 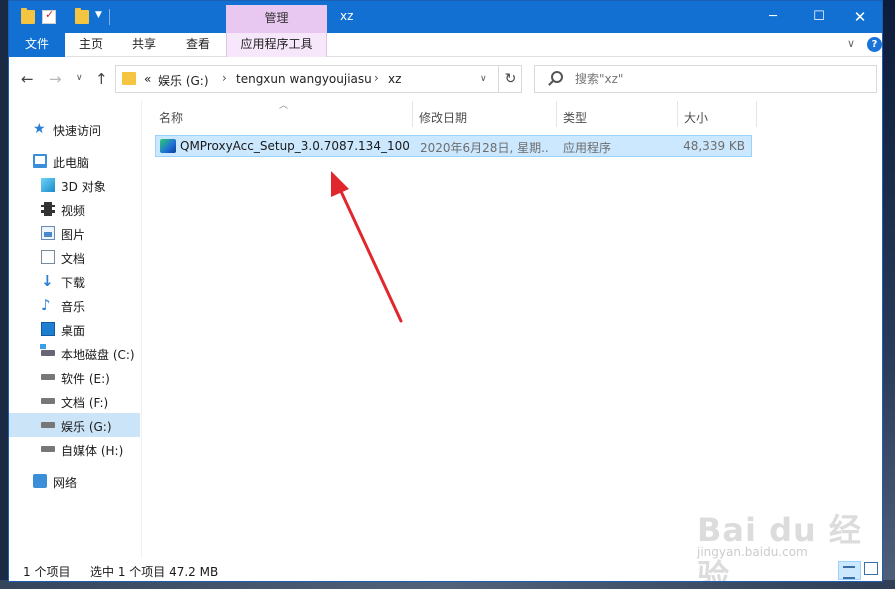 I want to click on ribbon-tab-bar: 文件 主页 共享 查看 应用程序工具 ∨ ?, so click(x=445, y=45).